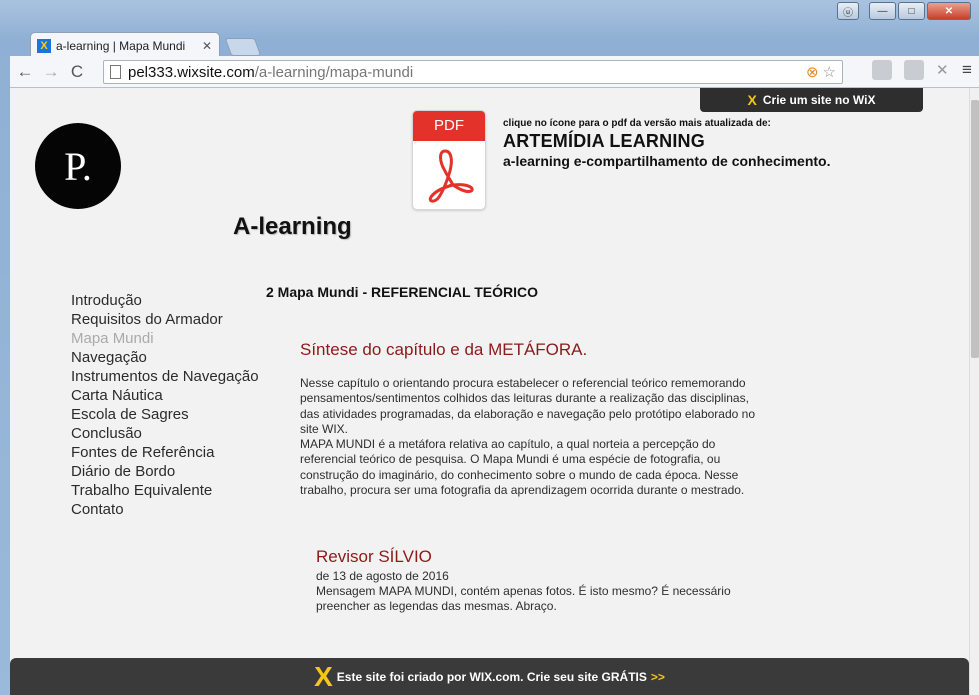  I want to click on pdf-label: PDF, so click(449, 126).